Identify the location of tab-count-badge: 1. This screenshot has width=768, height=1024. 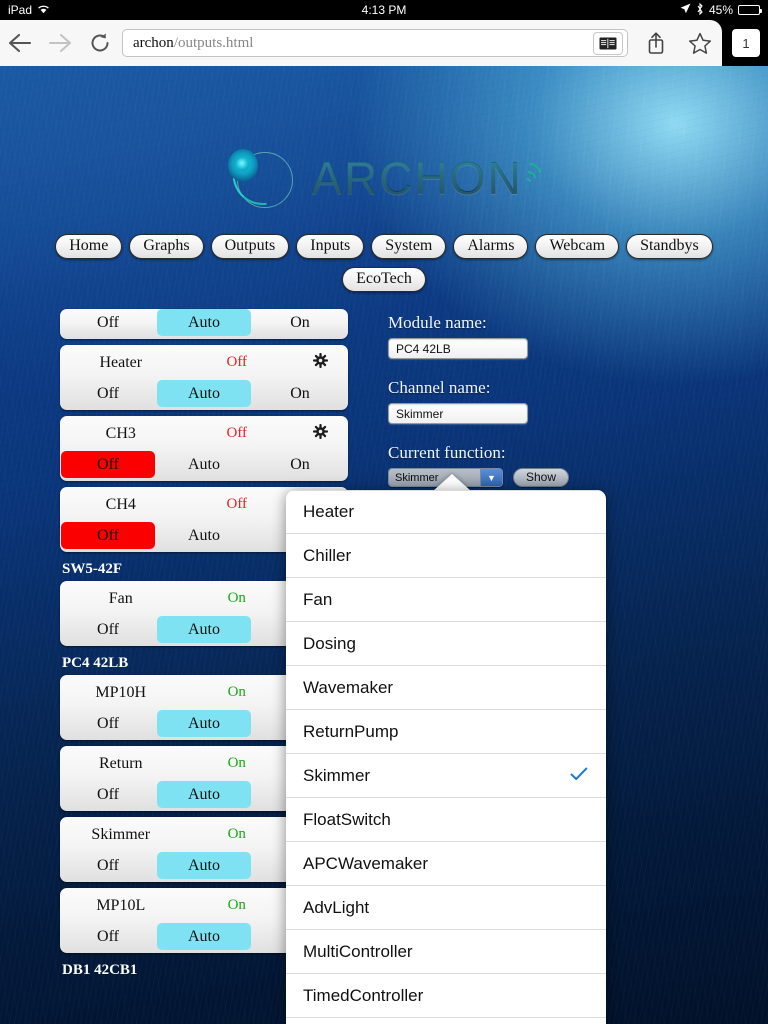
(746, 43).